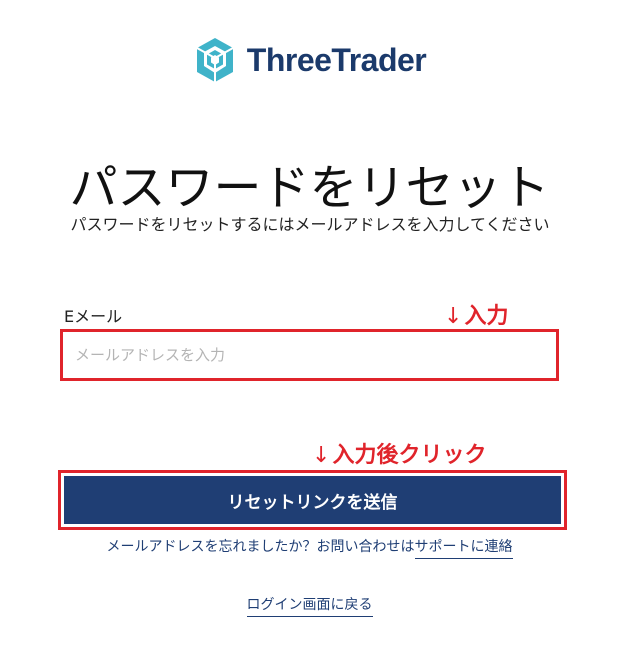 This screenshot has width=619, height=659. I want to click on page-subtitle: パスワードをリセットするにはメールアドレスを入力してください, so click(310, 224).